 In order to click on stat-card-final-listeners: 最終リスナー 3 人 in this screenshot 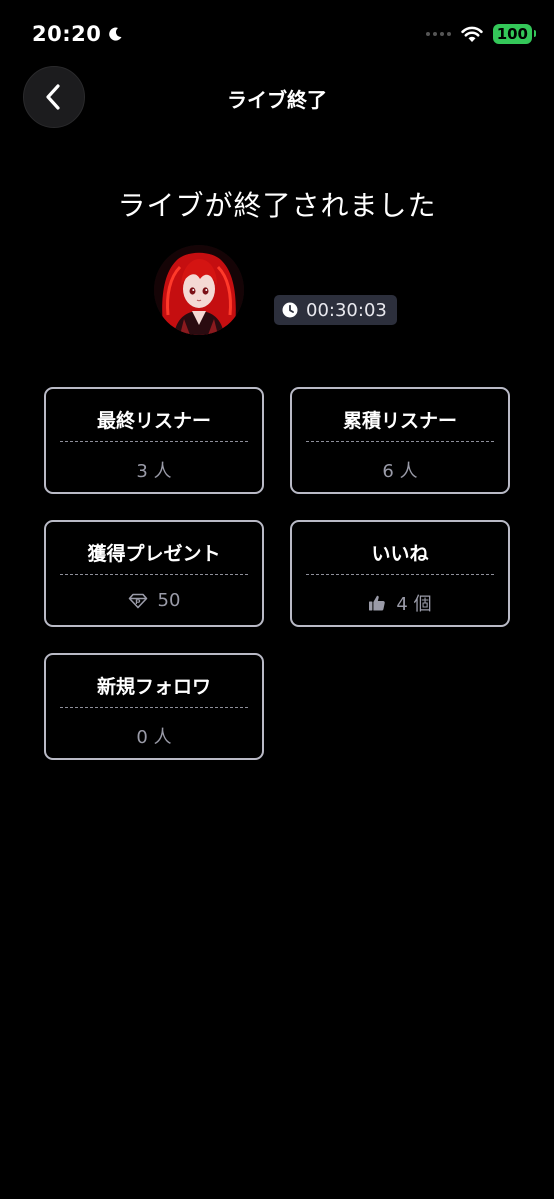, I will do `click(154, 440)`.